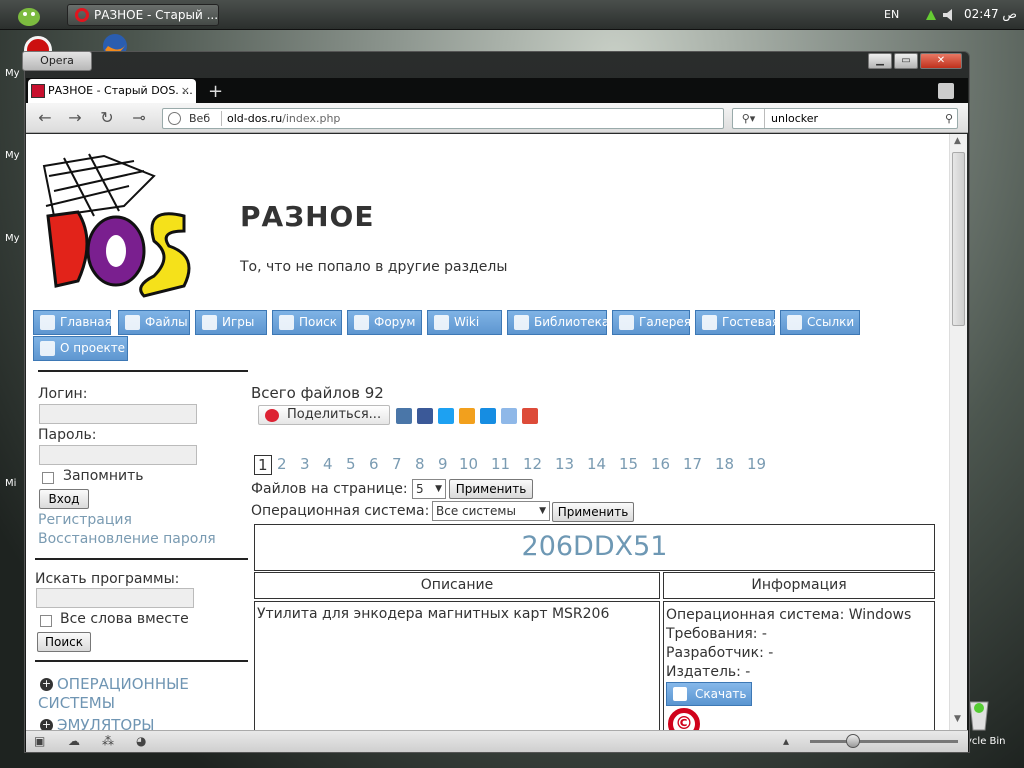 The image size is (1024, 768). What do you see at coordinates (660, 464) in the screenshot?
I see `page-link: 16` at bounding box center [660, 464].